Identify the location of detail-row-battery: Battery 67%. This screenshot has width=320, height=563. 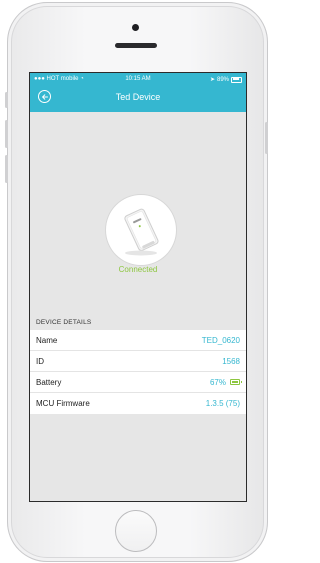
(138, 382).